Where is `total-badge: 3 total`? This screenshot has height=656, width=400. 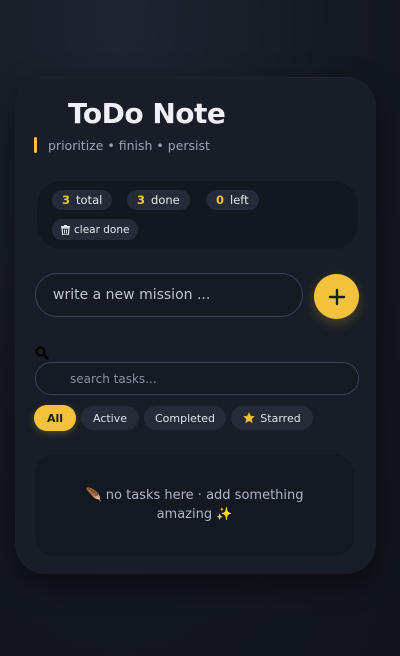 total-badge: 3 total is located at coordinates (82, 200).